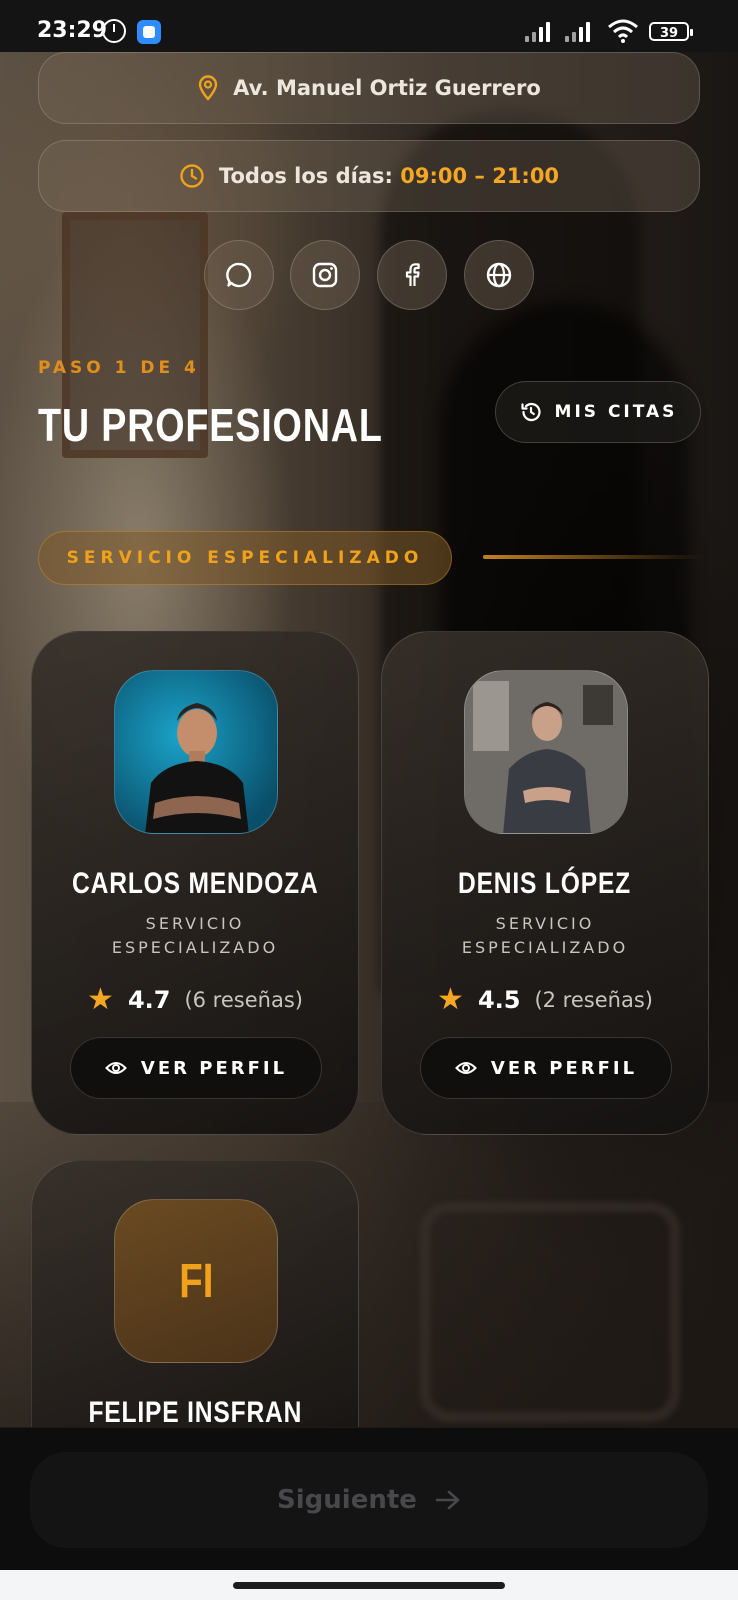 This screenshot has width=738, height=1600. Describe the element at coordinates (149, 999) in the screenshot. I see `rating-score: 4.7` at that location.